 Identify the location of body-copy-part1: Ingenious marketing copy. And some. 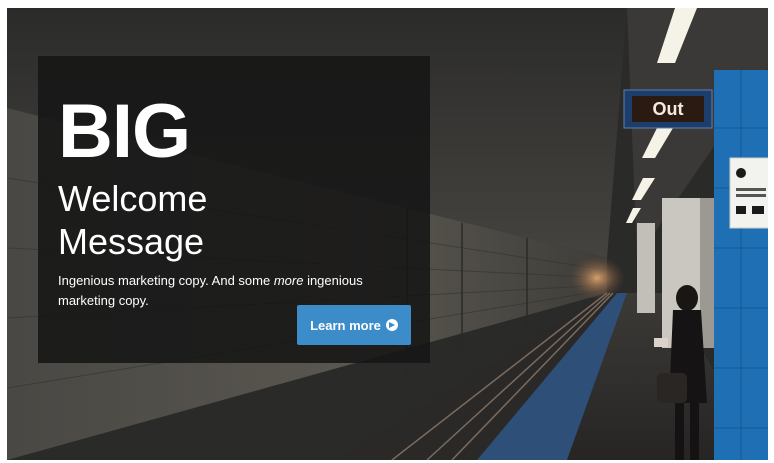
(166, 280).